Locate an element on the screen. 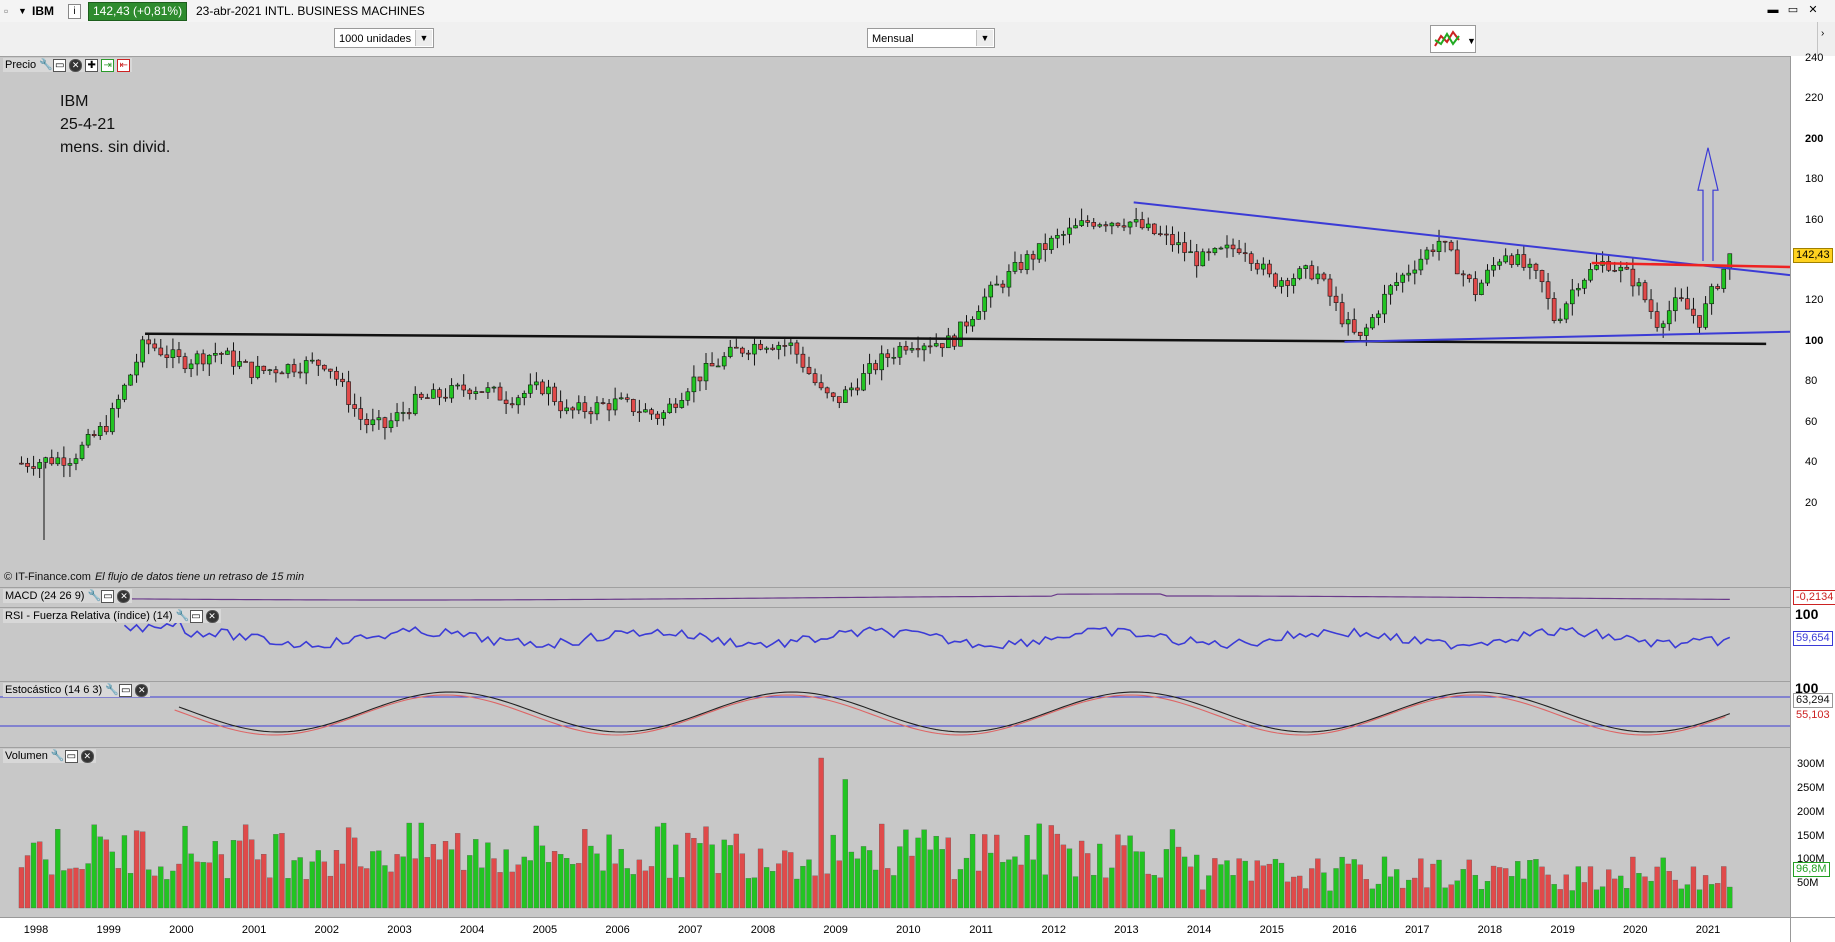 Image resolution: width=1835 pixels, height=942 pixels. info-icon: i is located at coordinates (74, 11).